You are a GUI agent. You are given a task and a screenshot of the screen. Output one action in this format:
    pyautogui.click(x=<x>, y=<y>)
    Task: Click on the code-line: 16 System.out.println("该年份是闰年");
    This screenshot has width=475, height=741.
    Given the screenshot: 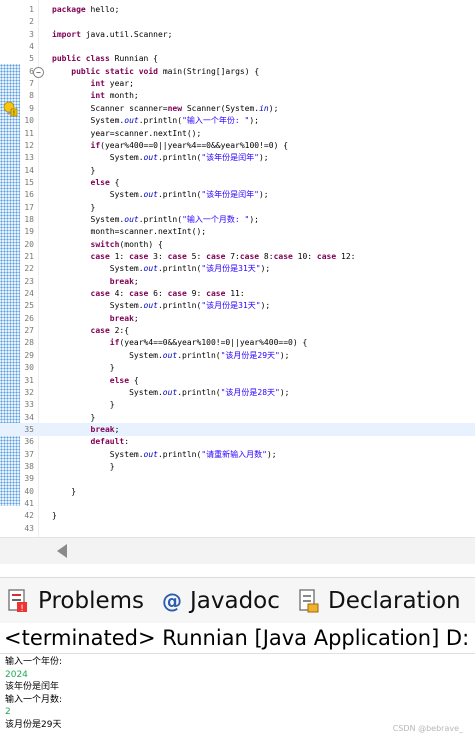 What is the action you would take?
    pyautogui.click(x=237, y=194)
    